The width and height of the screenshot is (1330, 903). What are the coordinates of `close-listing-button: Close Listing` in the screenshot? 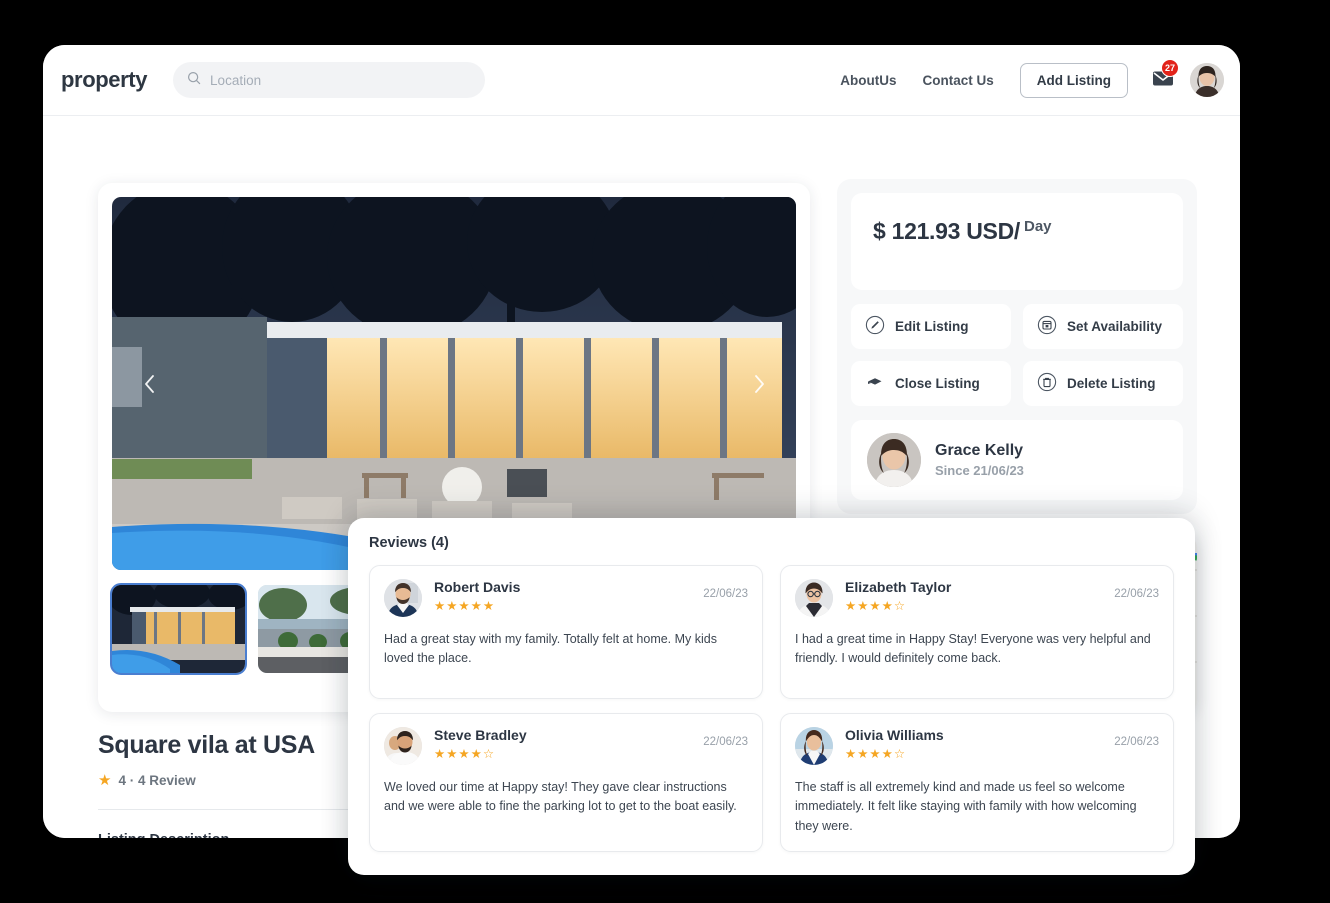 It's located at (931, 383).